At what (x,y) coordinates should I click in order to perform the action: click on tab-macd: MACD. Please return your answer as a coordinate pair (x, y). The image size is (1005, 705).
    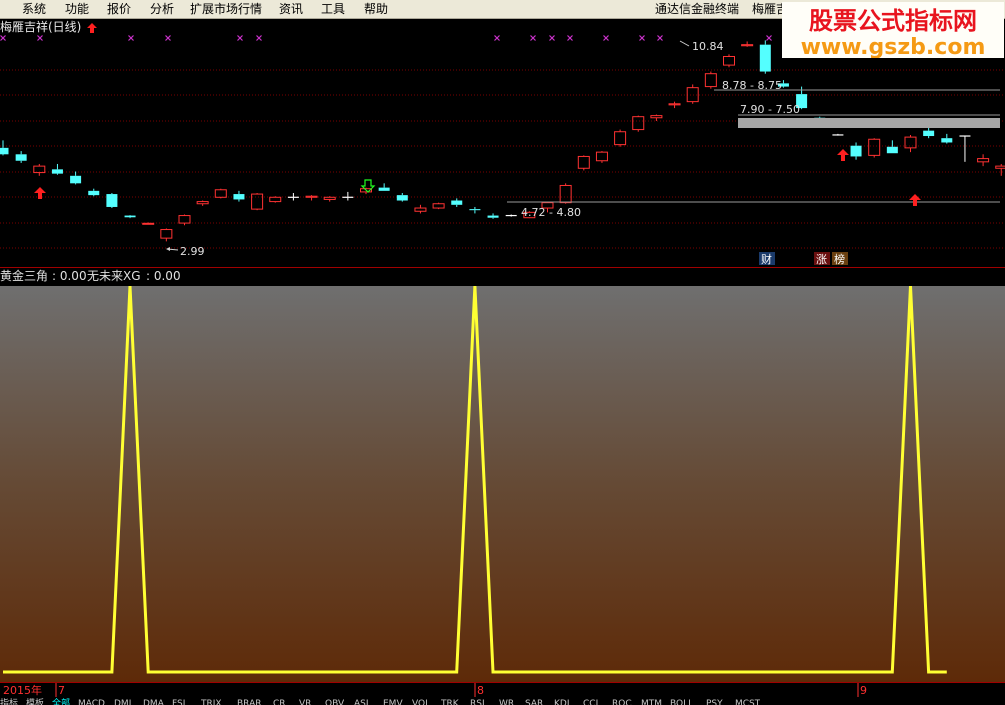
    Looking at the image, I should click on (91, 701).